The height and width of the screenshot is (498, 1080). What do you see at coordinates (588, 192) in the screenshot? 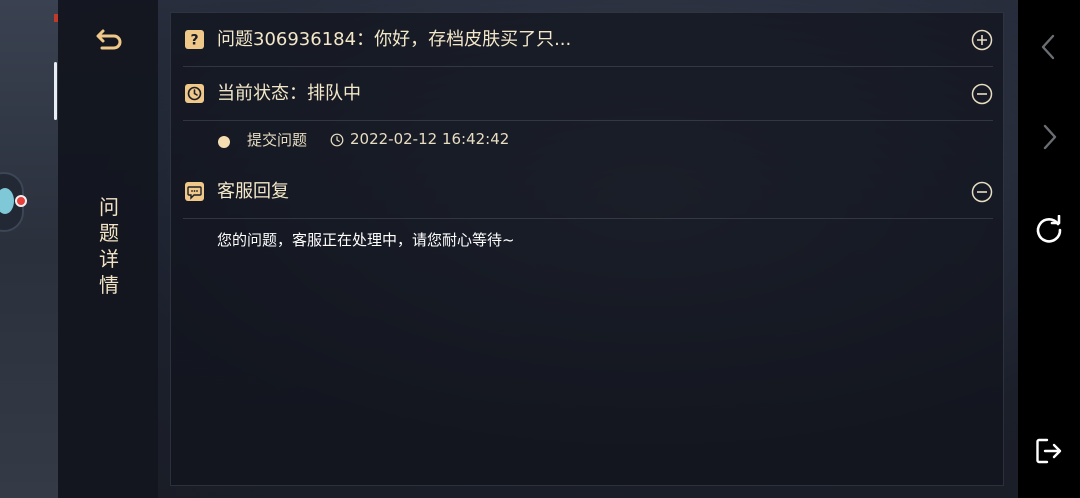
I see `reply-row: 客服回复` at bounding box center [588, 192].